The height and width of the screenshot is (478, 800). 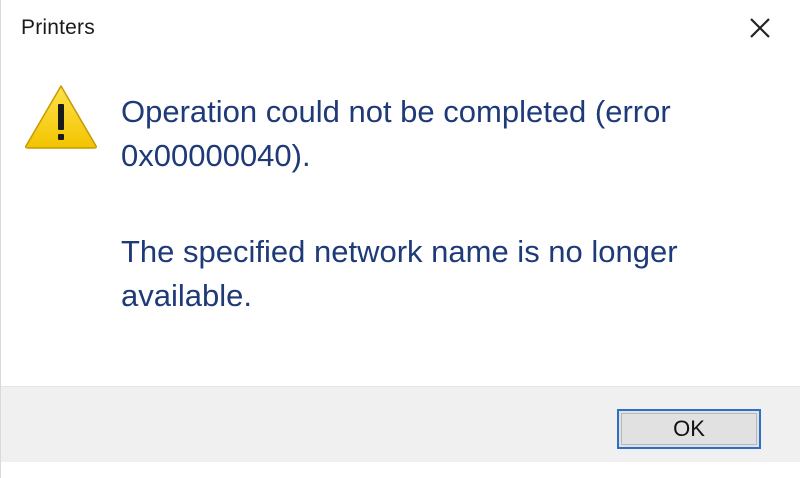 I want to click on close-icon, so click(x=760, y=28).